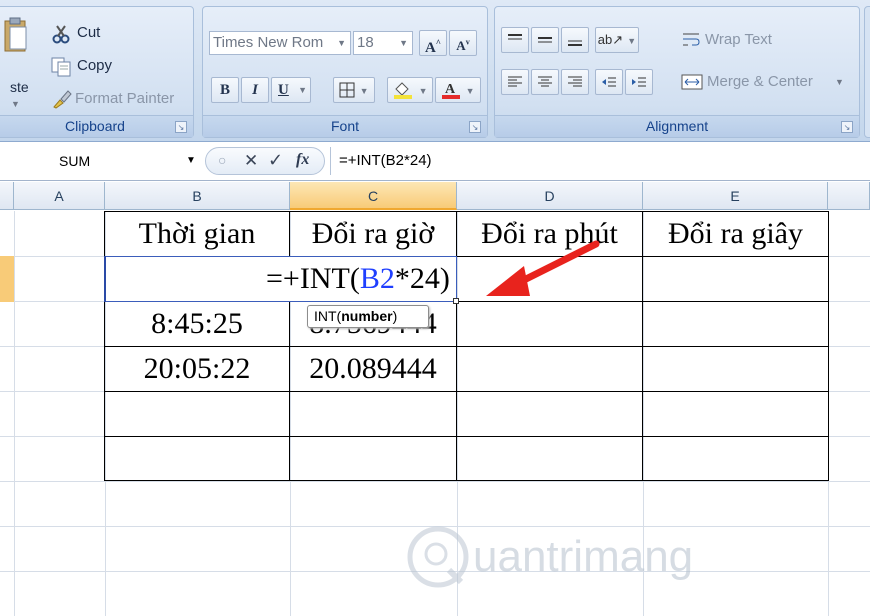  What do you see at coordinates (570, 559) in the screenshot?
I see `watermark: uantrimang` at bounding box center [570, 559].